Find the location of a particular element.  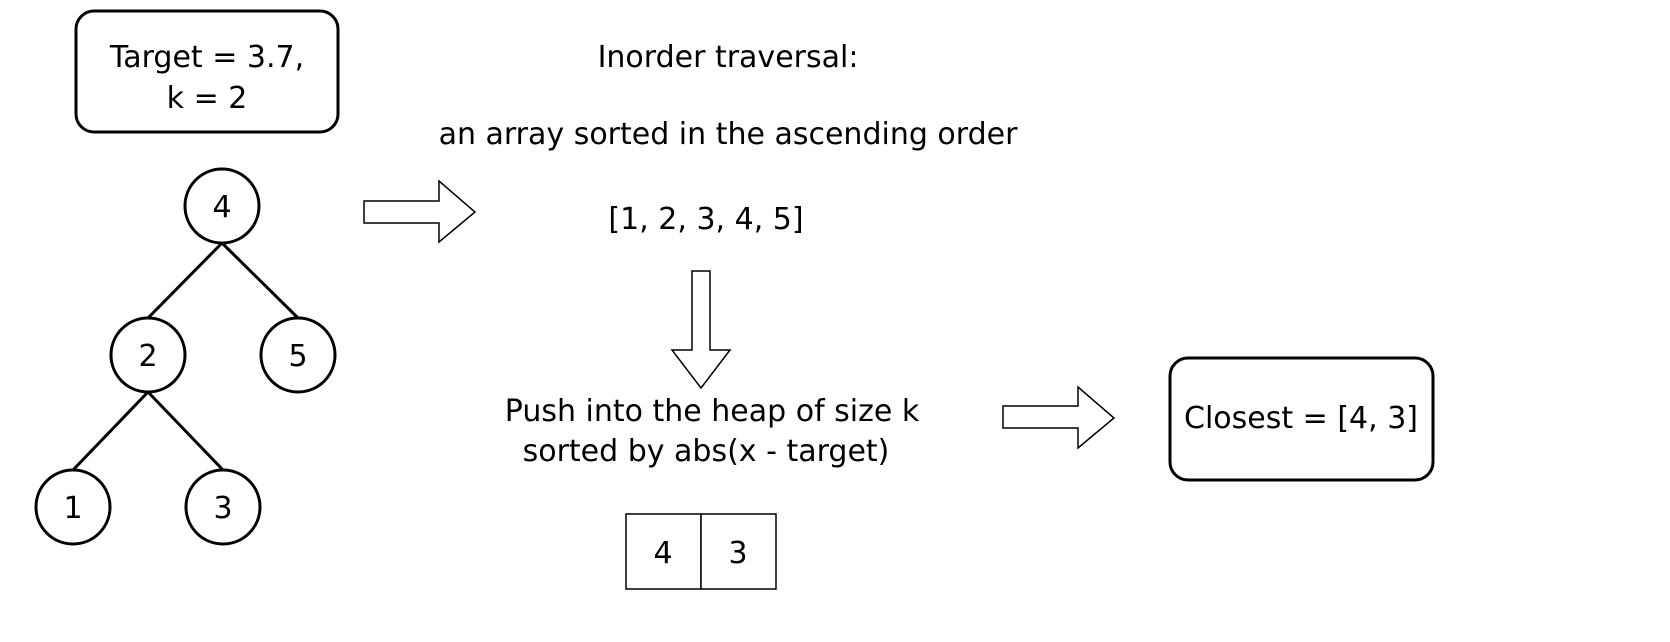

tree-node-2: 2 is located at coordinates (148, 355).